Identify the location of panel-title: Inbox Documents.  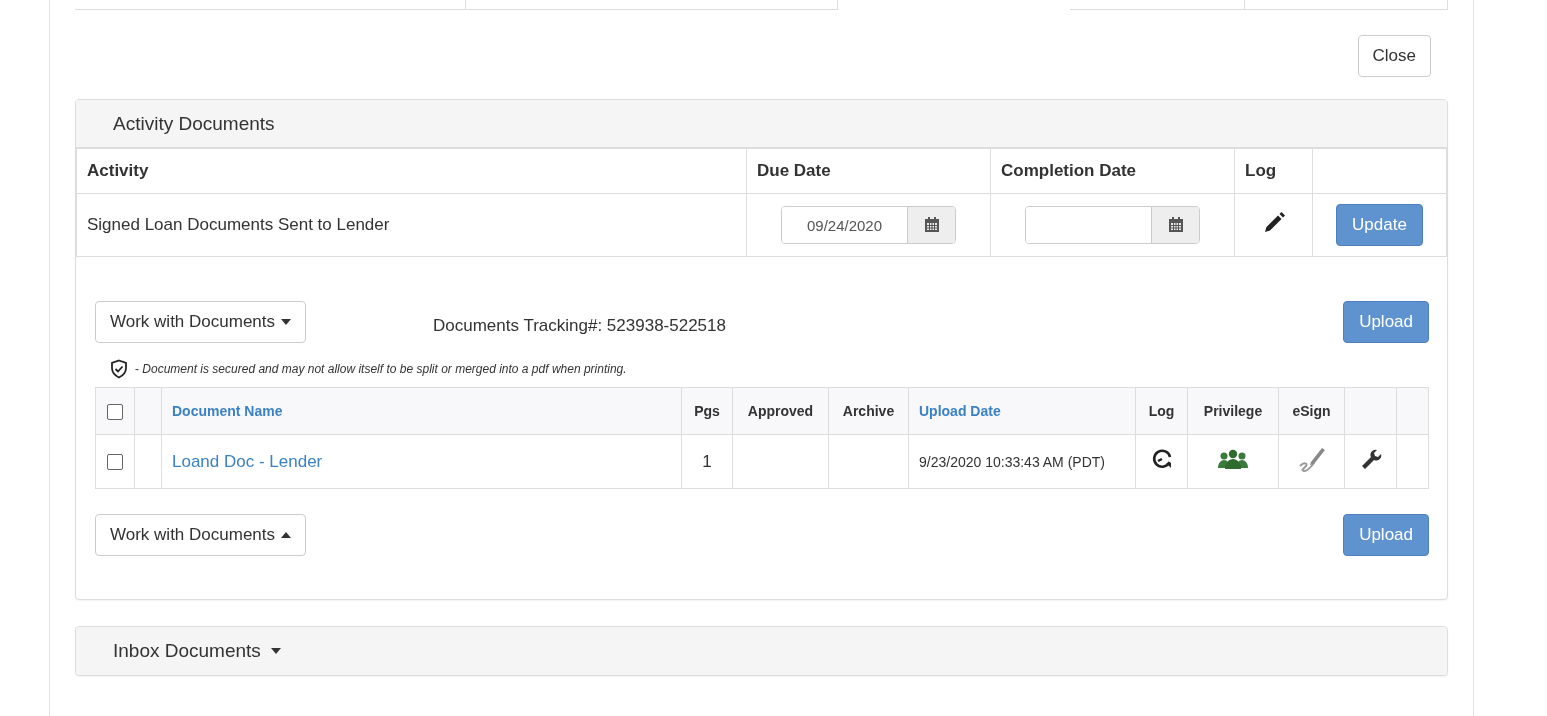
(187, 651).